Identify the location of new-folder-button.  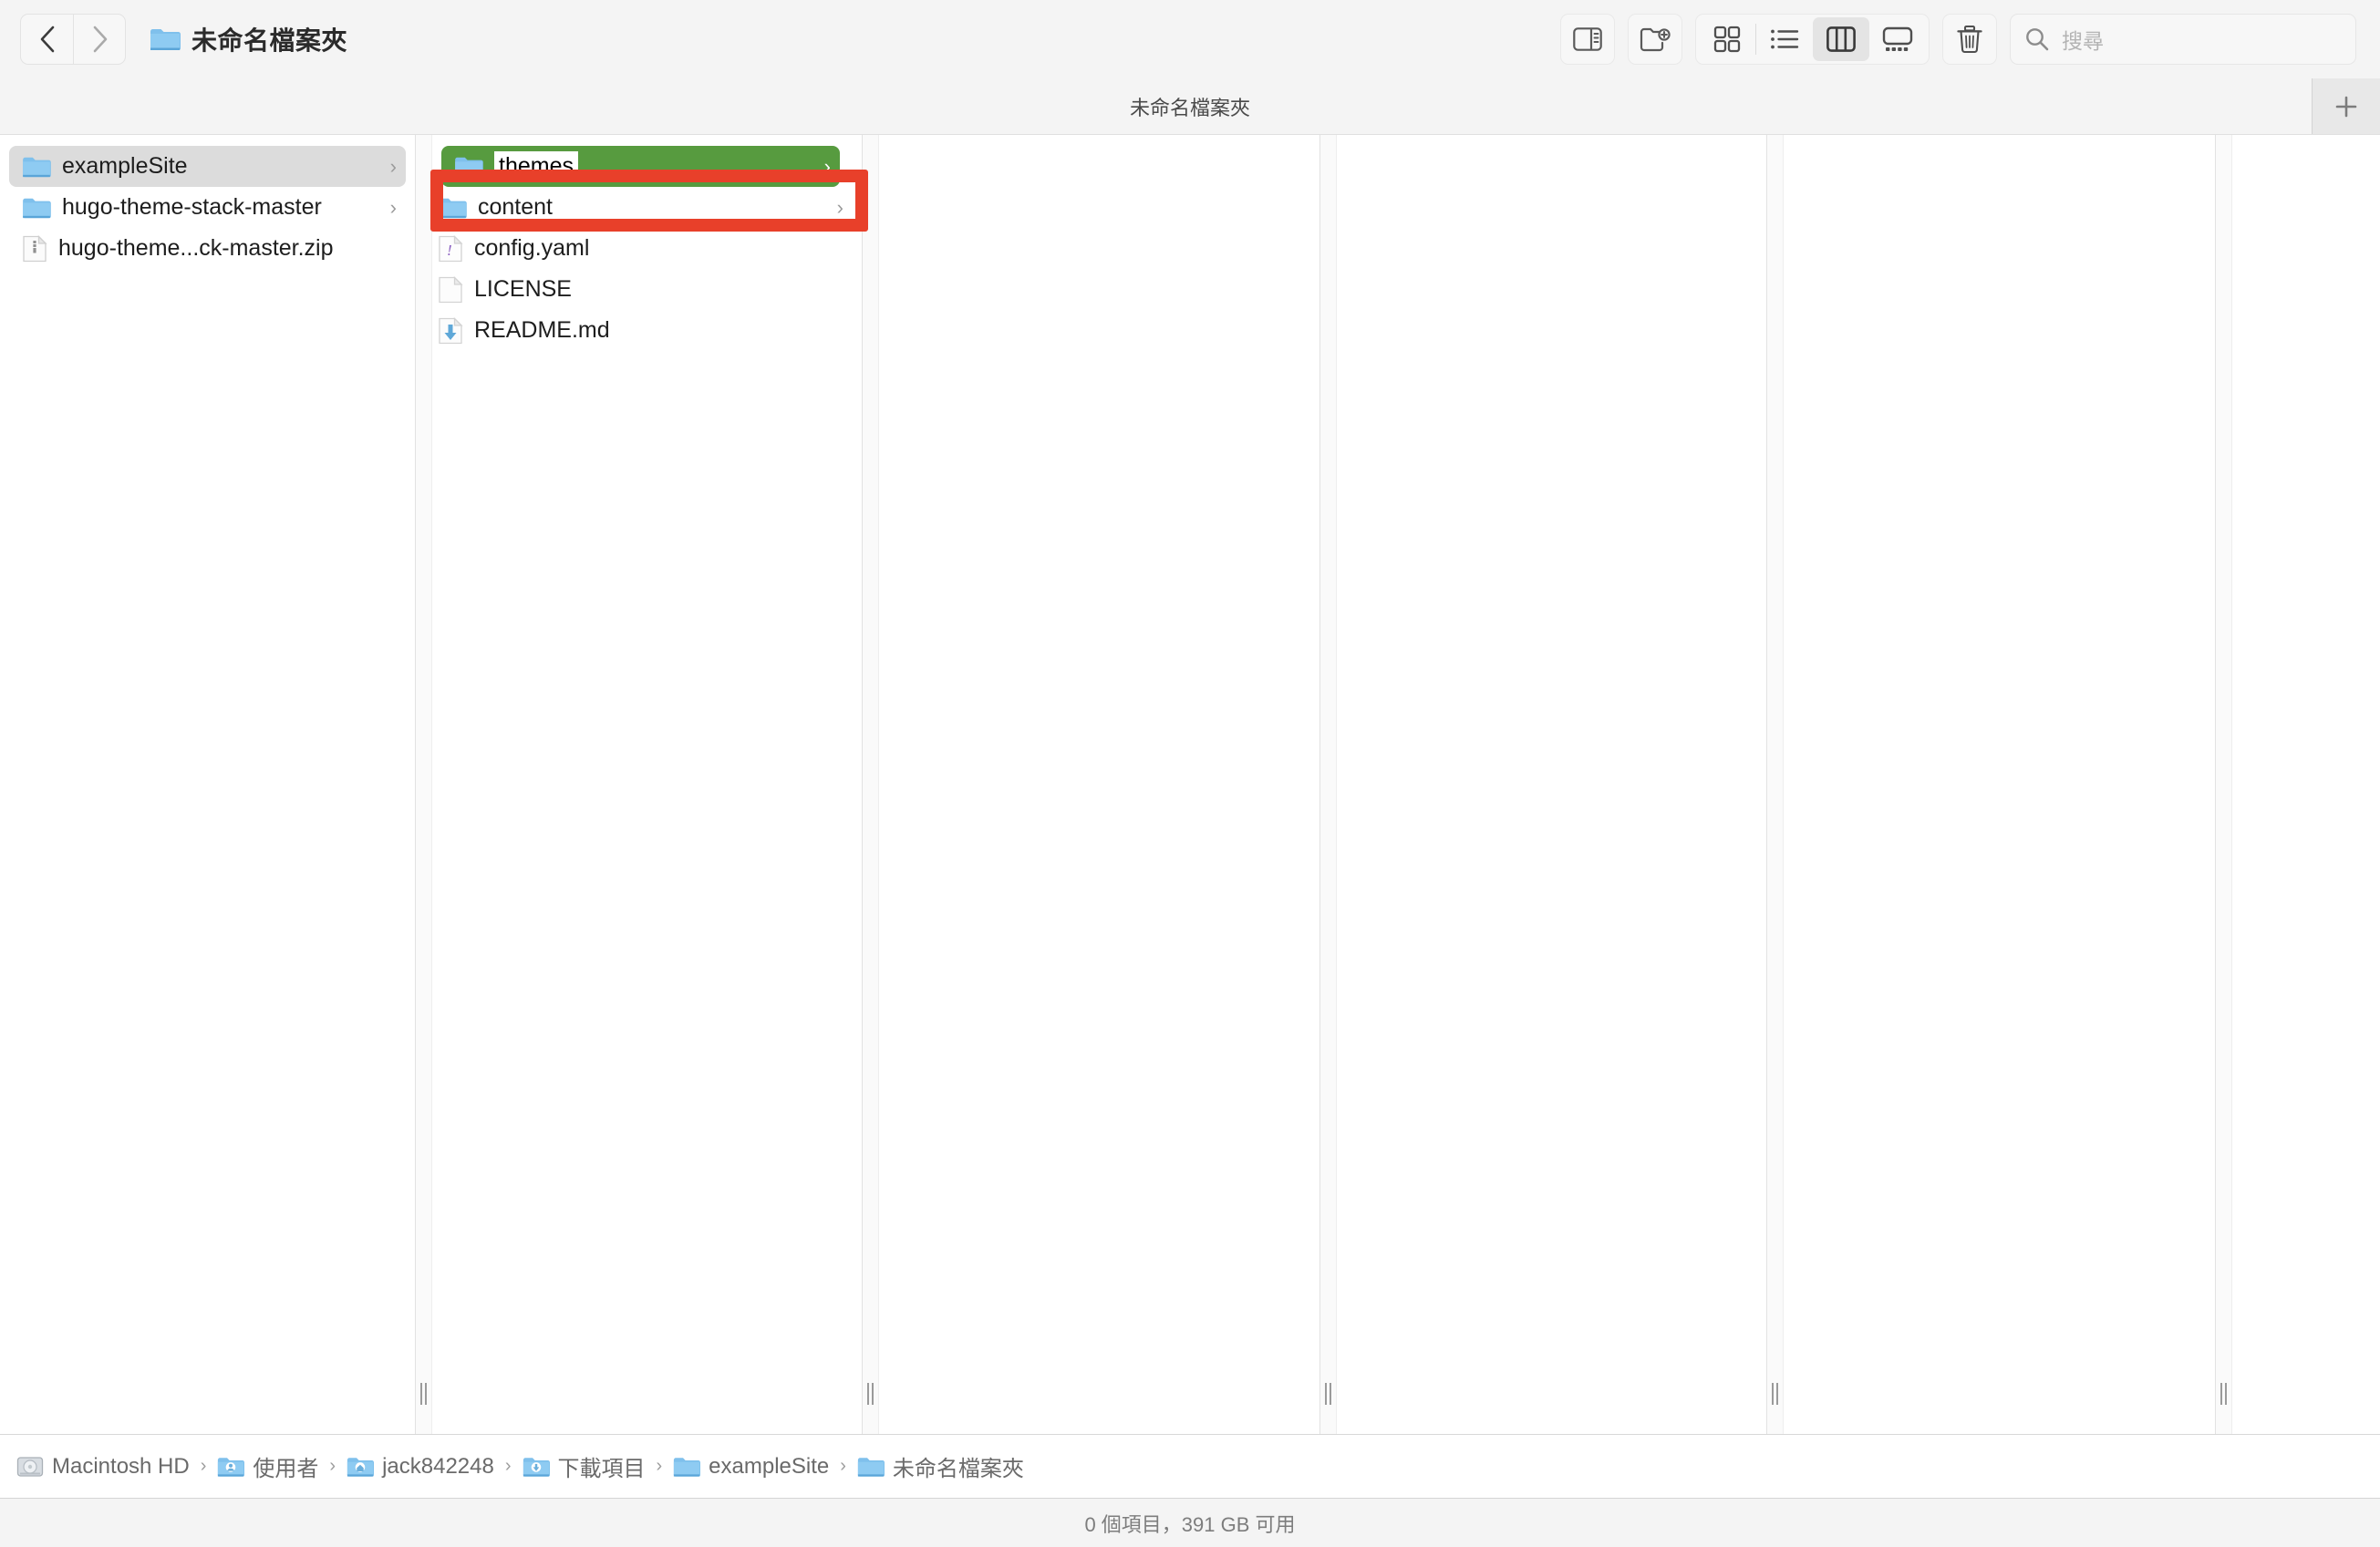
(1655, 40).